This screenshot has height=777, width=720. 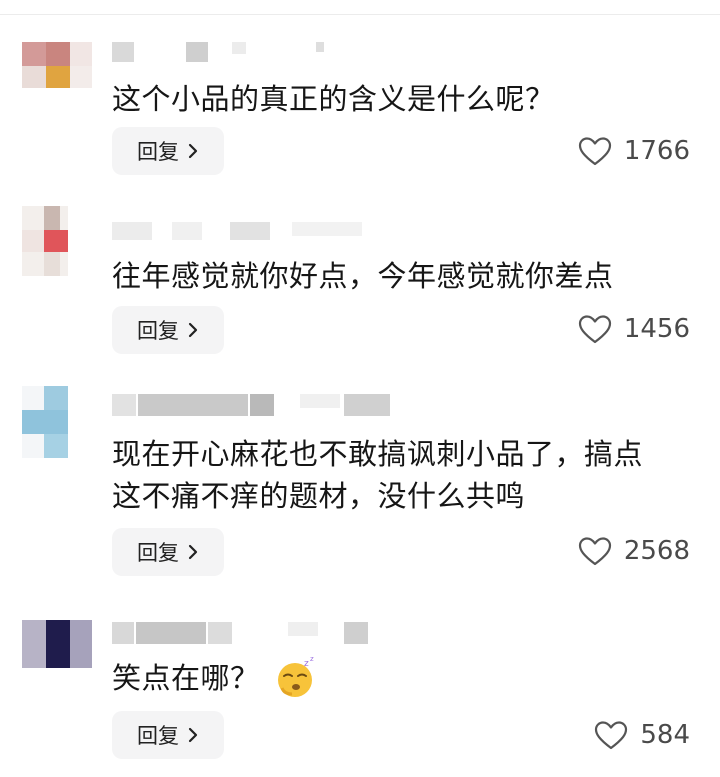 What do you see at coordinates (296, 676) in the screenshot?
I see `sleepy-face-emoji: z z` at bounding box center [296, 676].